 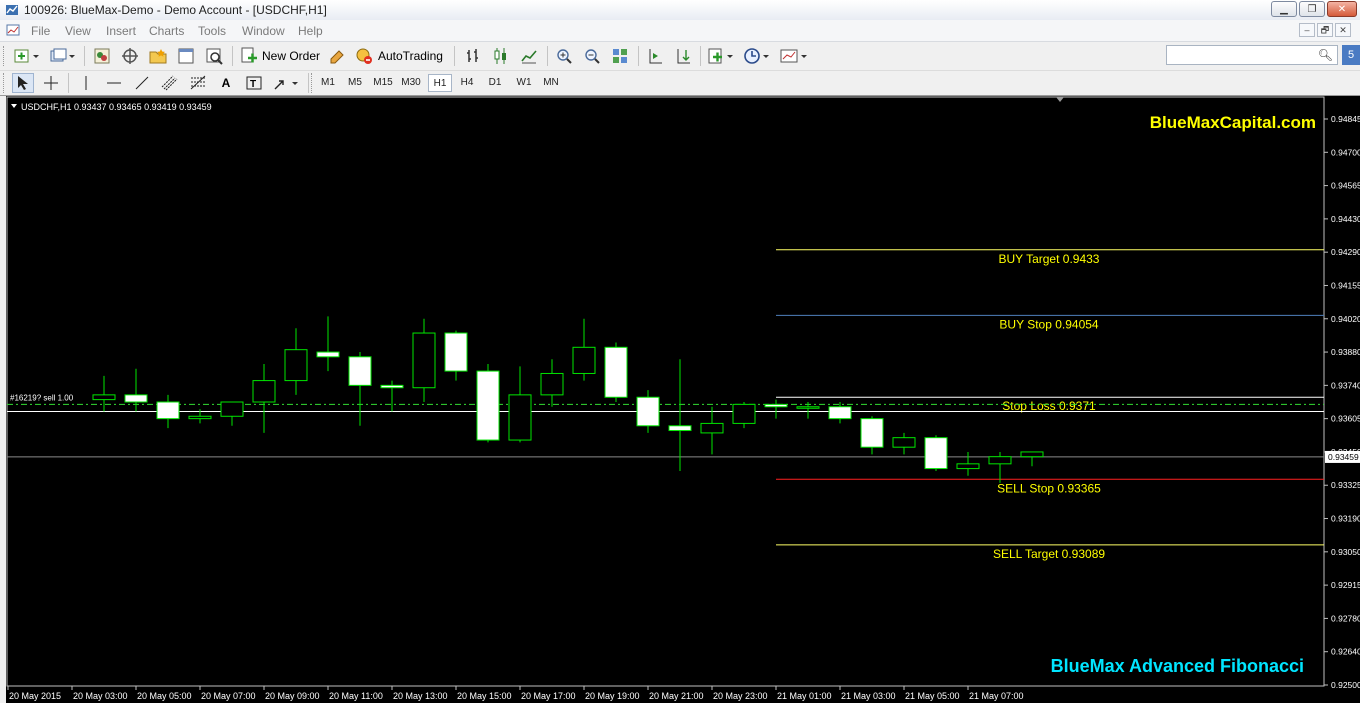 I want to click on zoom-out-icon, so click(x=592, y=56).